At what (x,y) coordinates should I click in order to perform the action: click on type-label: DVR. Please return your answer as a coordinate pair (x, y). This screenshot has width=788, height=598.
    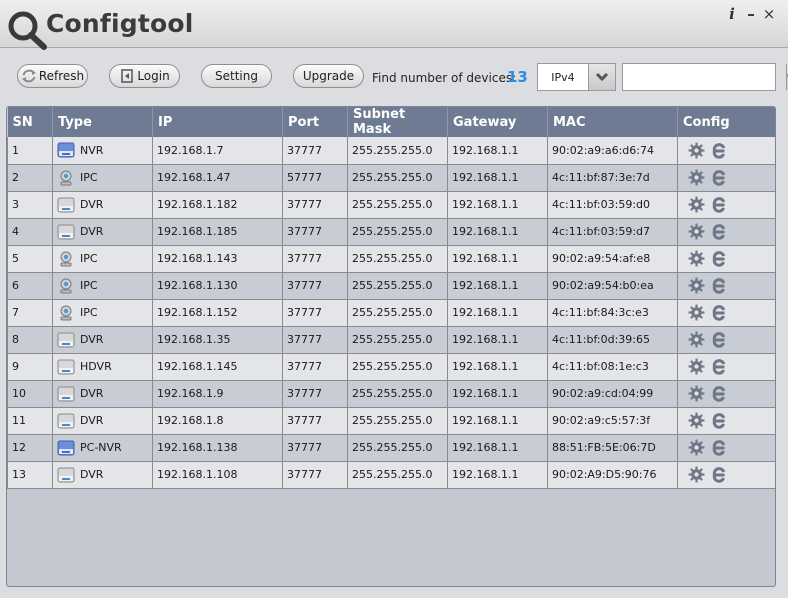
    Looking at the image, I should click on (92, 474).